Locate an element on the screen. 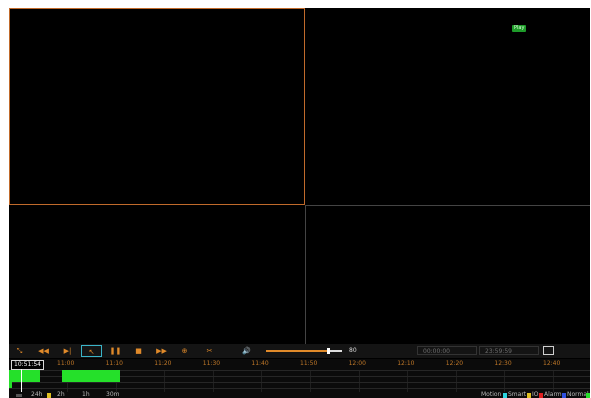 This screenshot has height=398, width=591. volume-slider-handle is located at coordinates (328, 351).